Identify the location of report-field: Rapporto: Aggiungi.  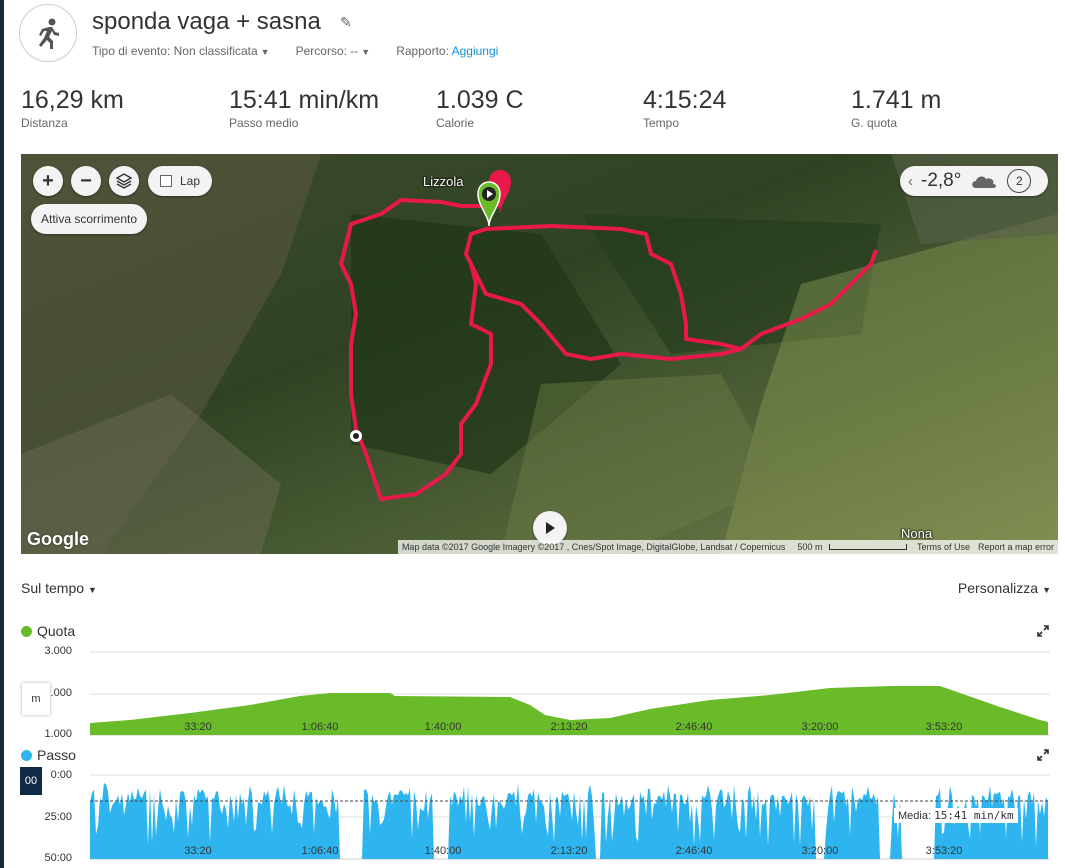
(447, 51).